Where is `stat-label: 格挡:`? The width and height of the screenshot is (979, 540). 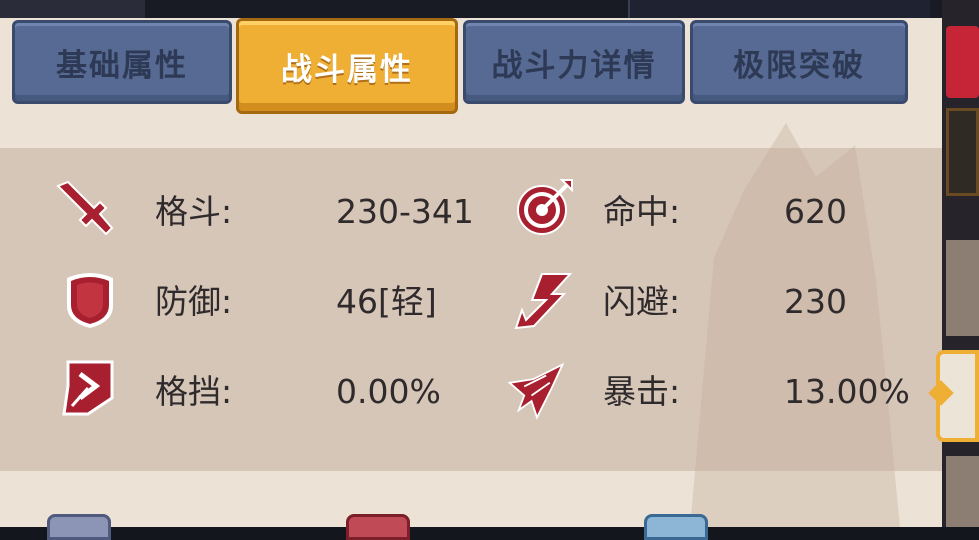 stat-label: 格挡: is located at coordinates (194, 391).